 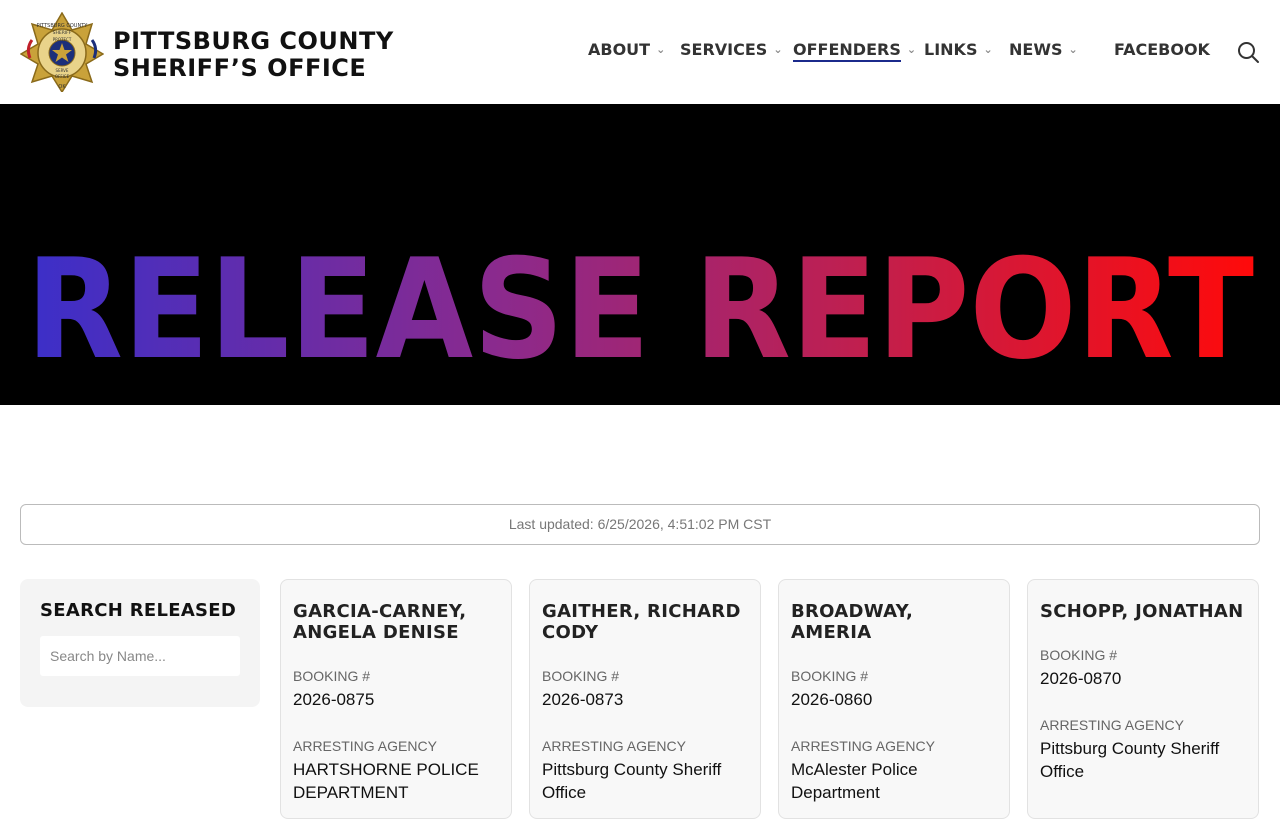 I want to click on badge-text-protect: PROTECT, so click(x=62, y=39).